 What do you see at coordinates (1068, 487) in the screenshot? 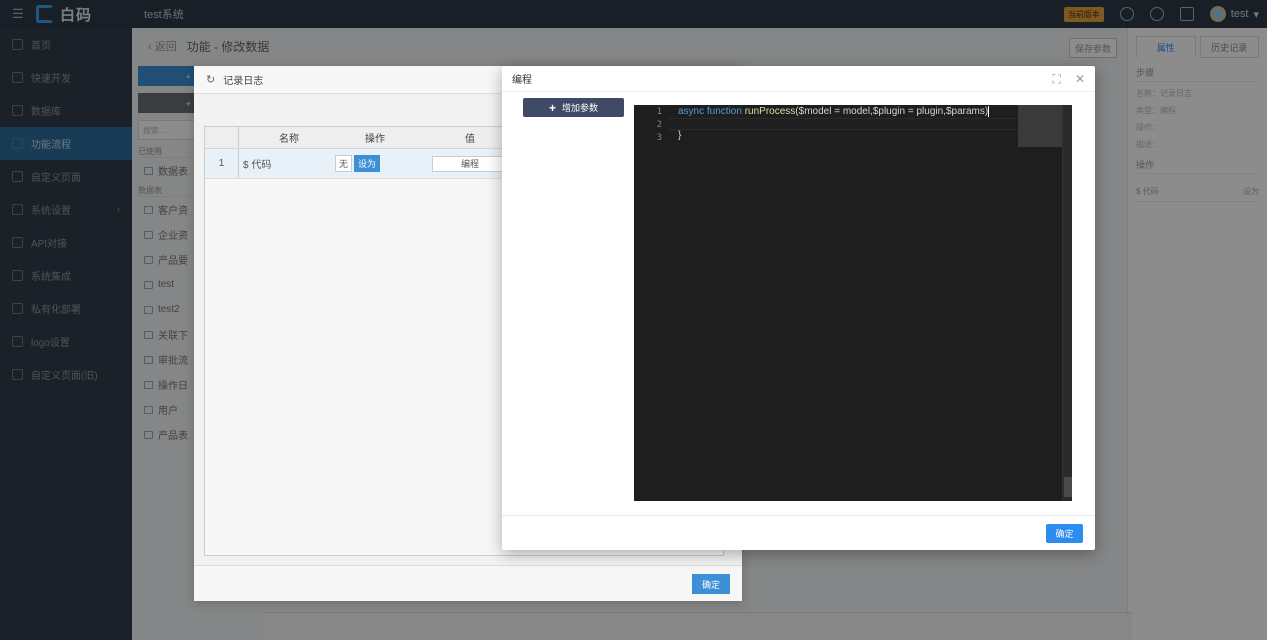
I see `scrollbar-thumb` at bounding box center [1068, 487].